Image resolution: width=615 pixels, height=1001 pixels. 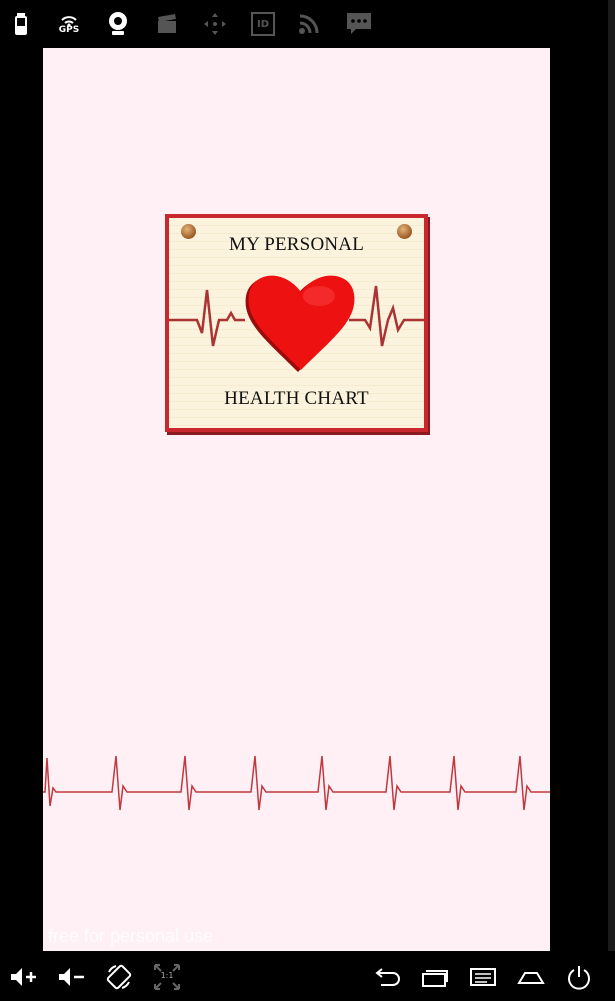 I want to click on nav-bar: 1:1, so click(x=307, y=976).